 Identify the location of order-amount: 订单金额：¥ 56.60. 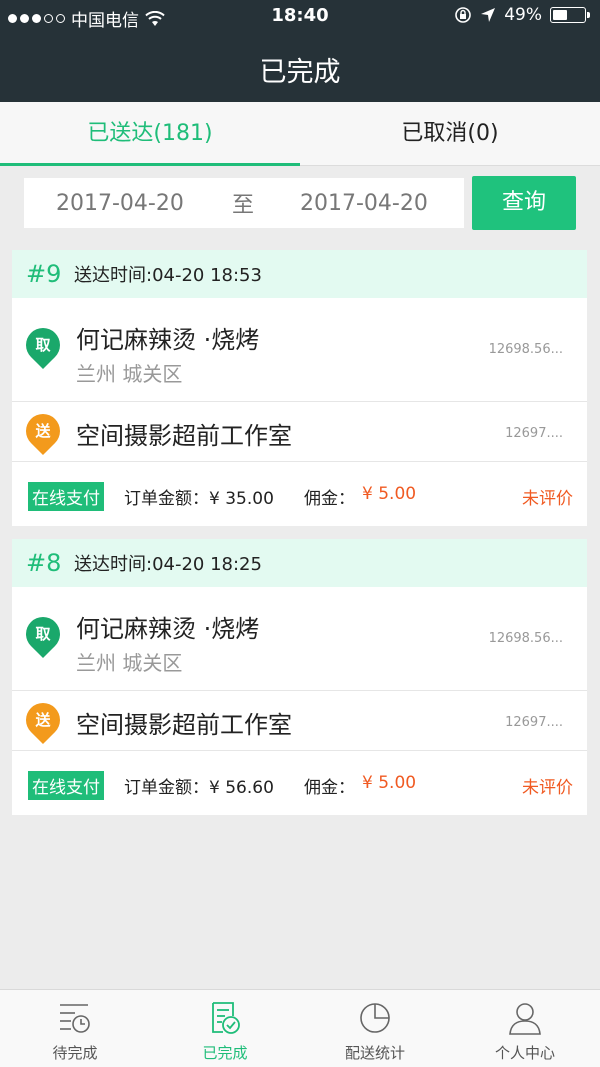
(199, 788).